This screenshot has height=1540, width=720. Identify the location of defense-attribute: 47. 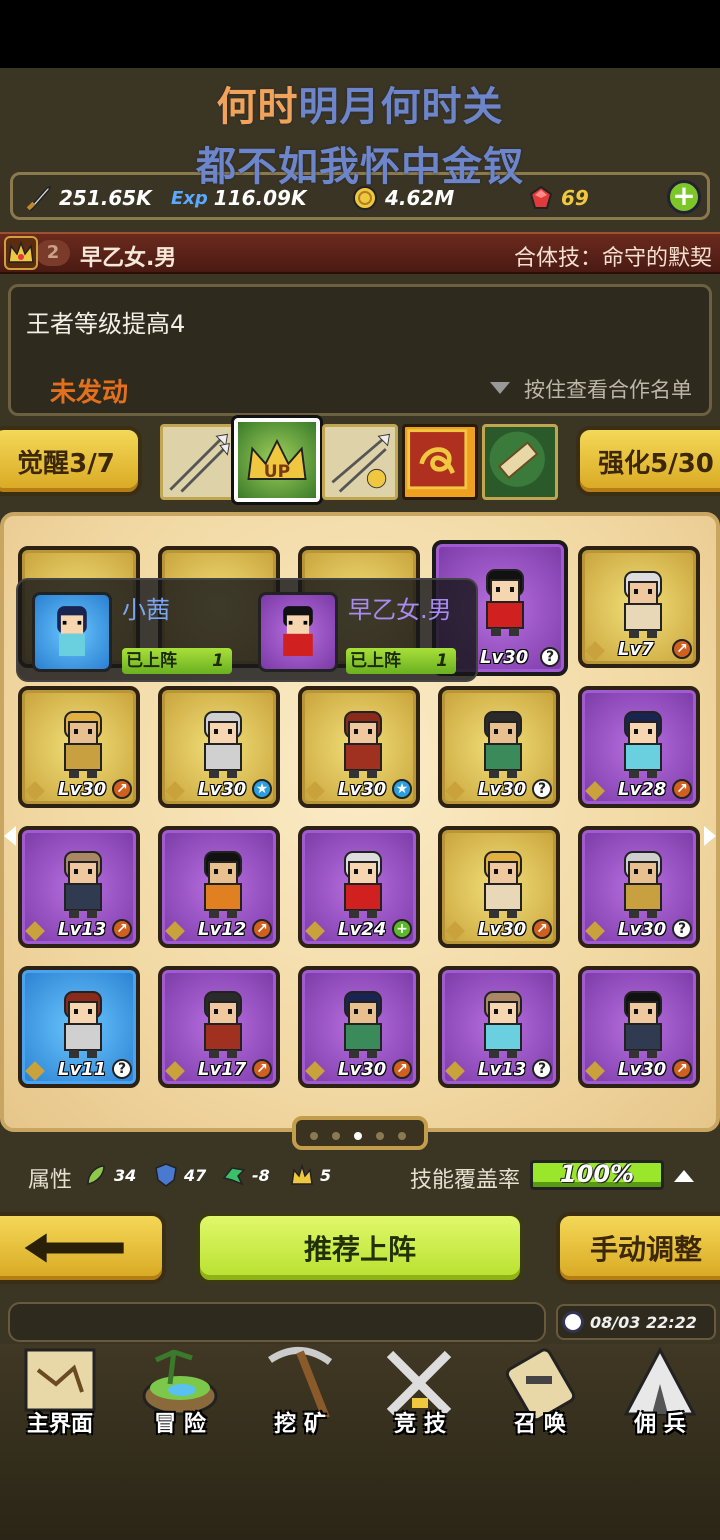
(180, 1175).